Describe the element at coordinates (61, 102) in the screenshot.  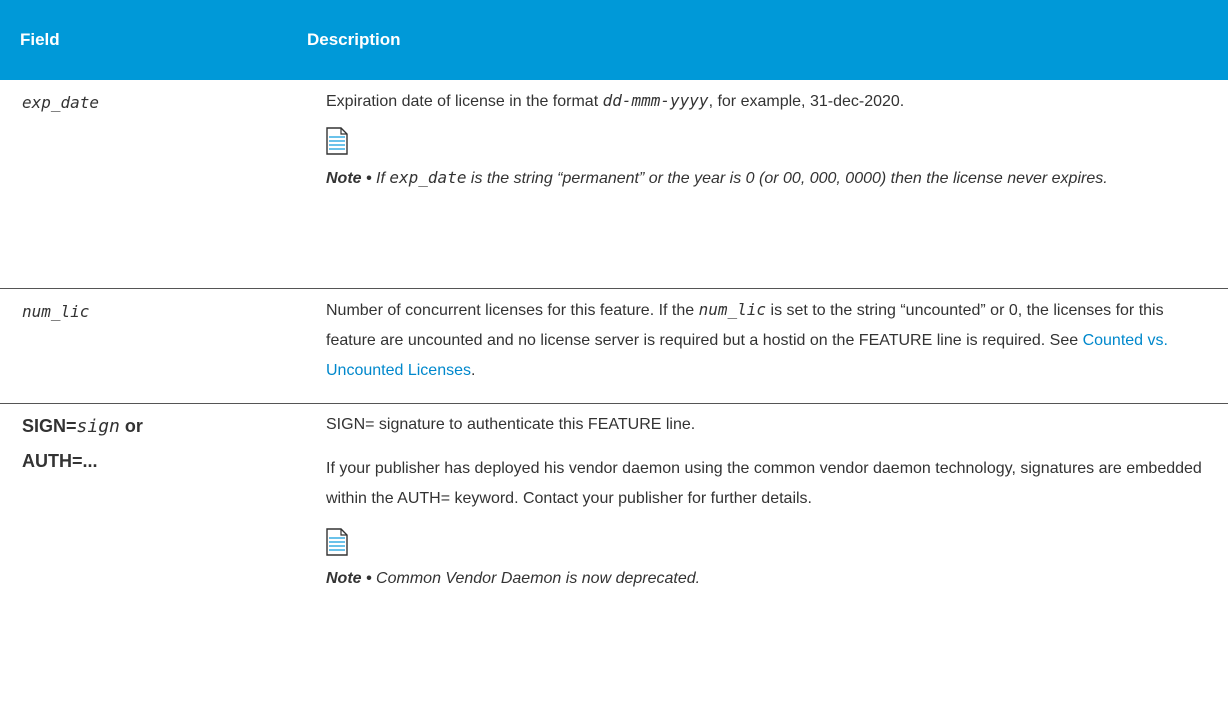
I see `field-exp-date: exp_date` at that location.